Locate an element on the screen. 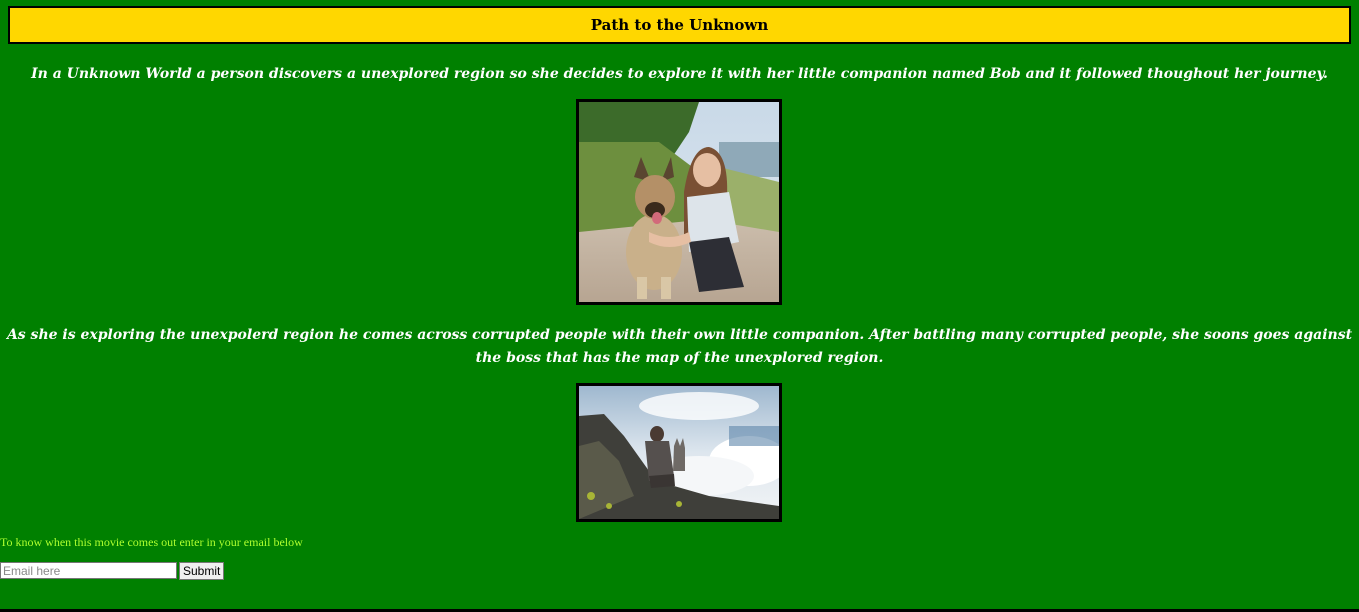  email-input is located at coordinates (88, 570).